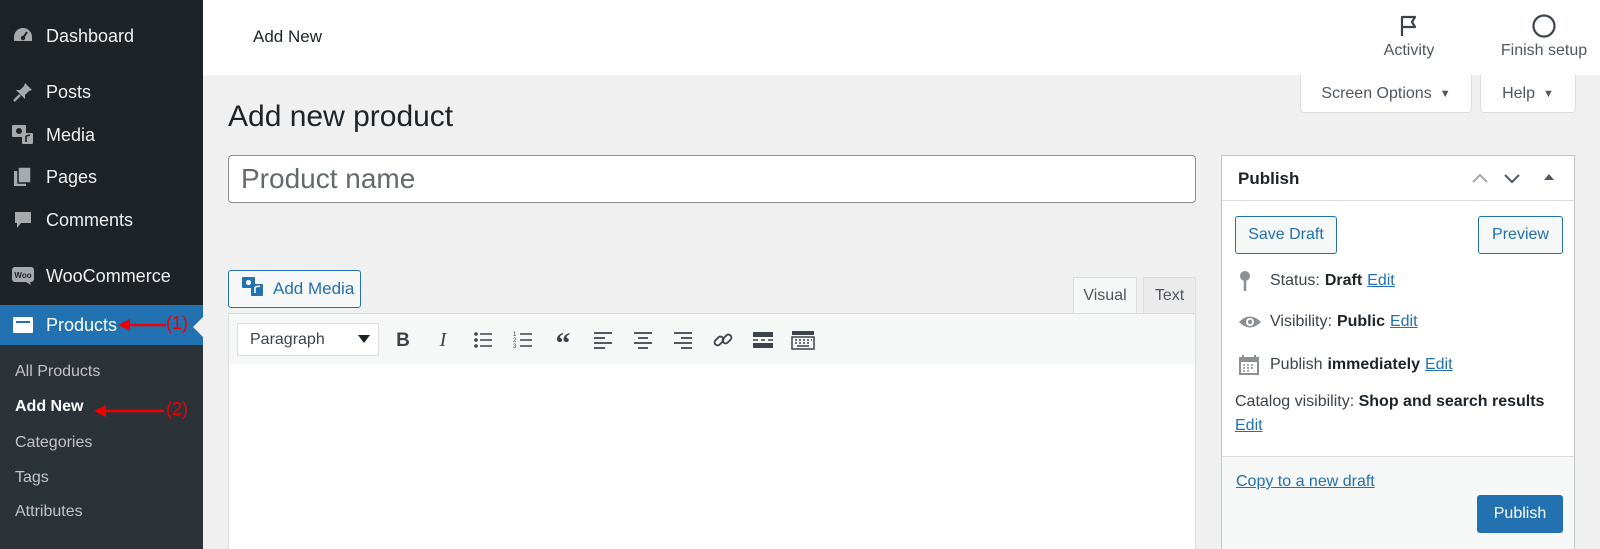 Image resolution: width=1600 pixels, height=549 pixels. What do you see at coordinates (177, 323) in the screenshot?
I see `annotation-label-1: (1)` at bounding box center [177, 323].